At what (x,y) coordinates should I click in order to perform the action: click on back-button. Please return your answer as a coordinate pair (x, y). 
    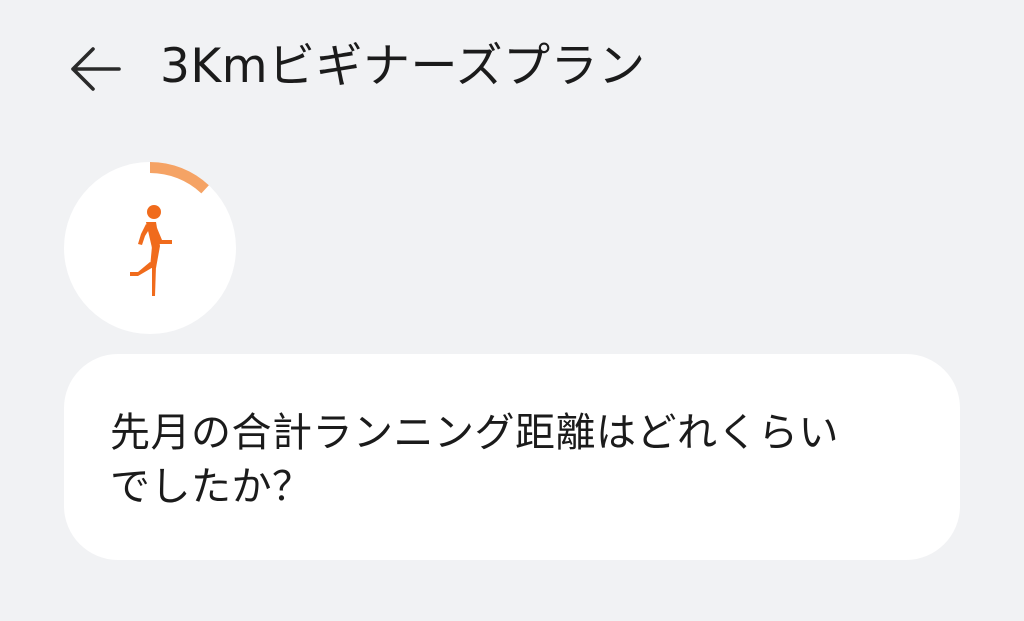
    Looking at the image, I should click on (95, 69).